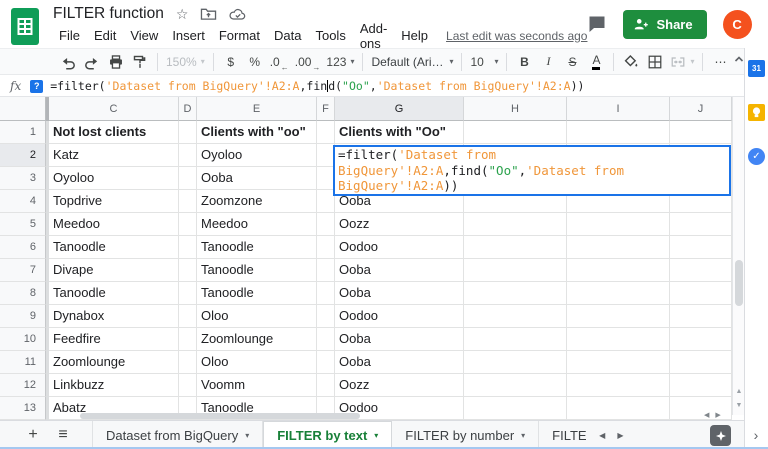 The width and height of the screenshot is (768, 449). What do you see at coordinates (326, 270) in the screenshot?
I see `cell-F7` at bounding box center [326, 270].